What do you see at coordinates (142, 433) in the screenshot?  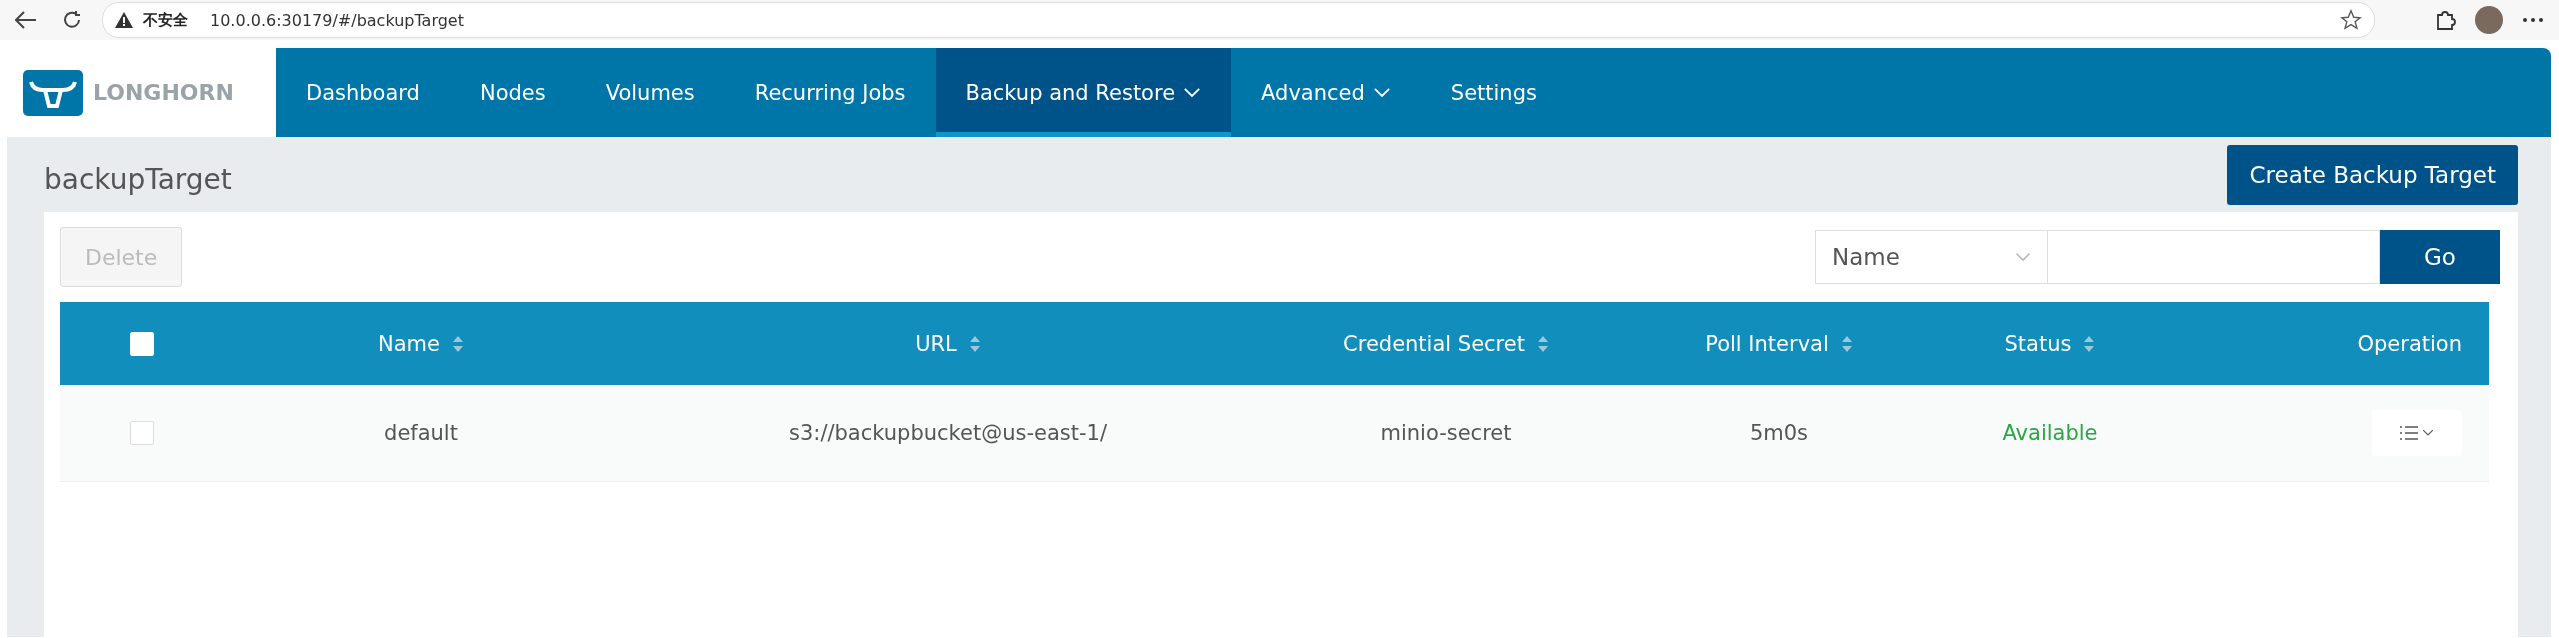 I see `row-checkbox` at bounding box center [142, 433].